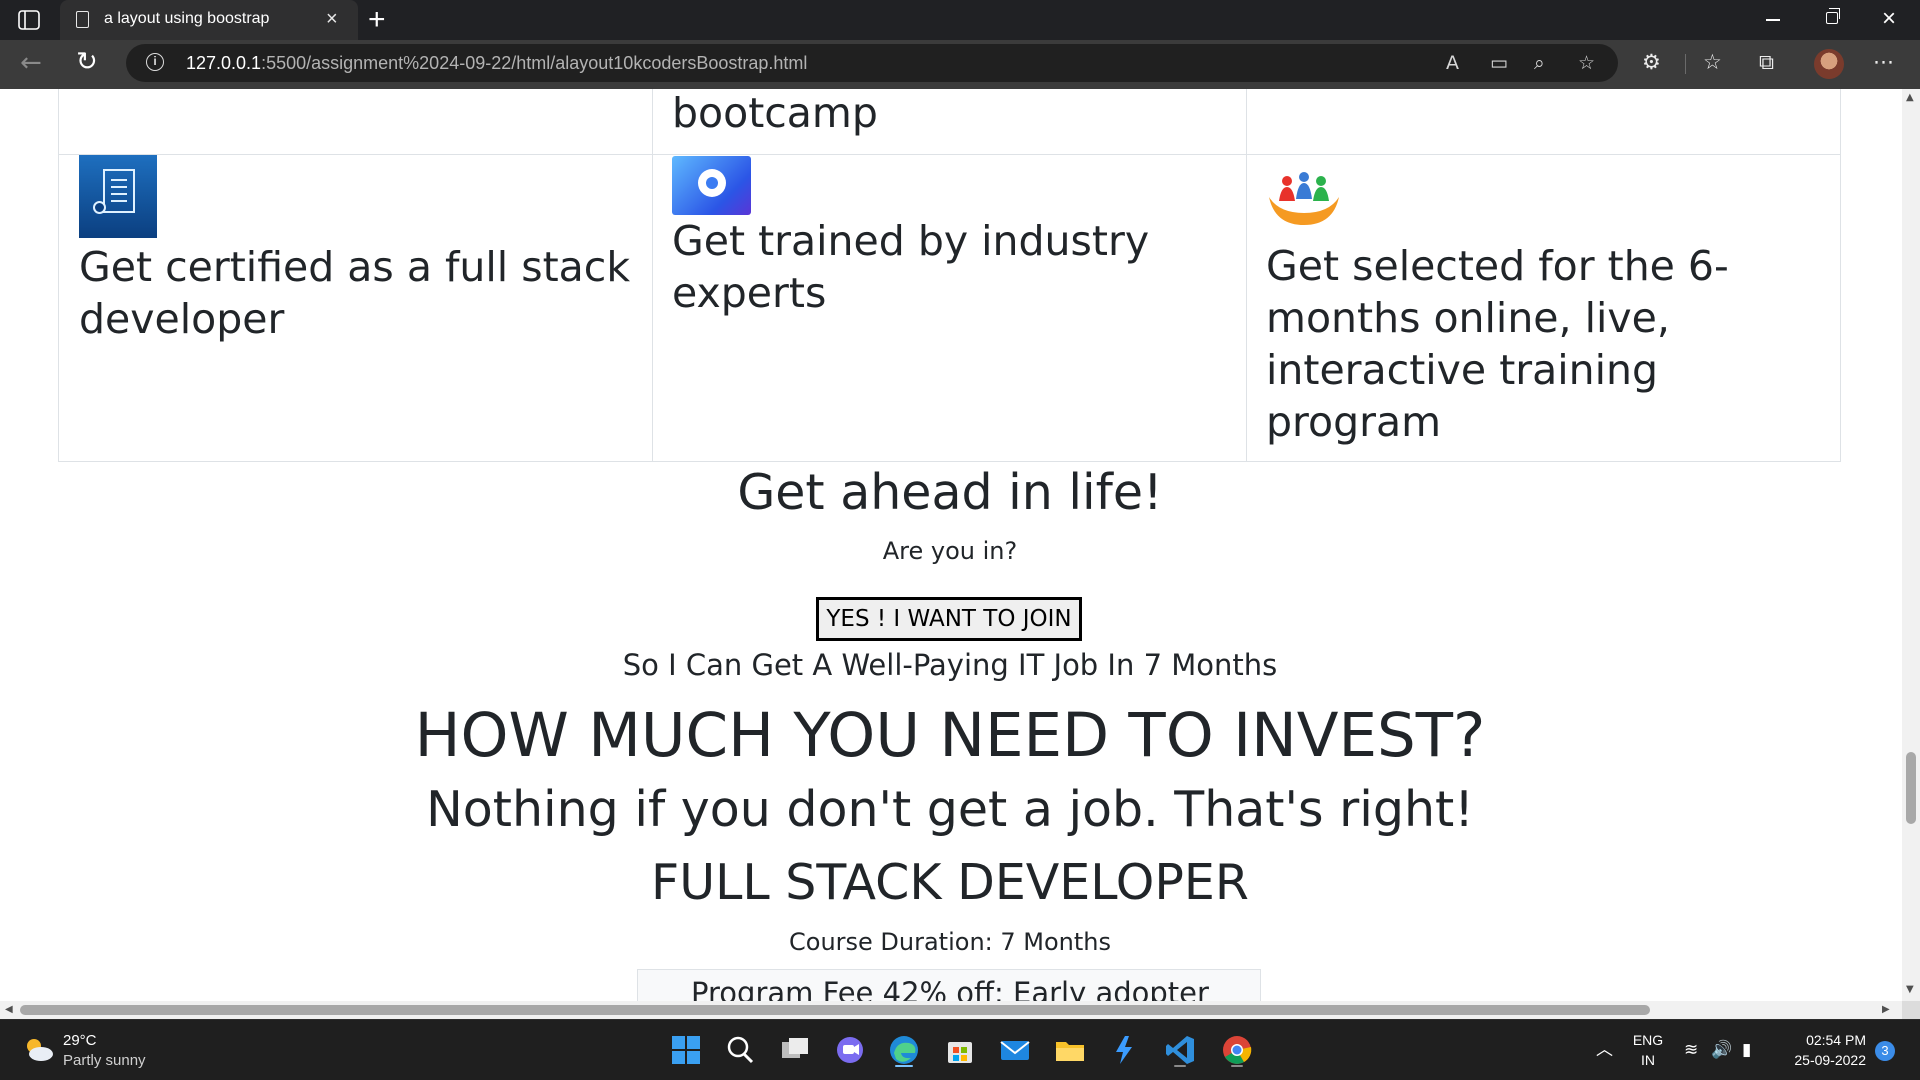  What do you see at coordinates (950, 492) in the screenshot?
I see `headline: Get ahead in life!` at bounding box center [950, 492].